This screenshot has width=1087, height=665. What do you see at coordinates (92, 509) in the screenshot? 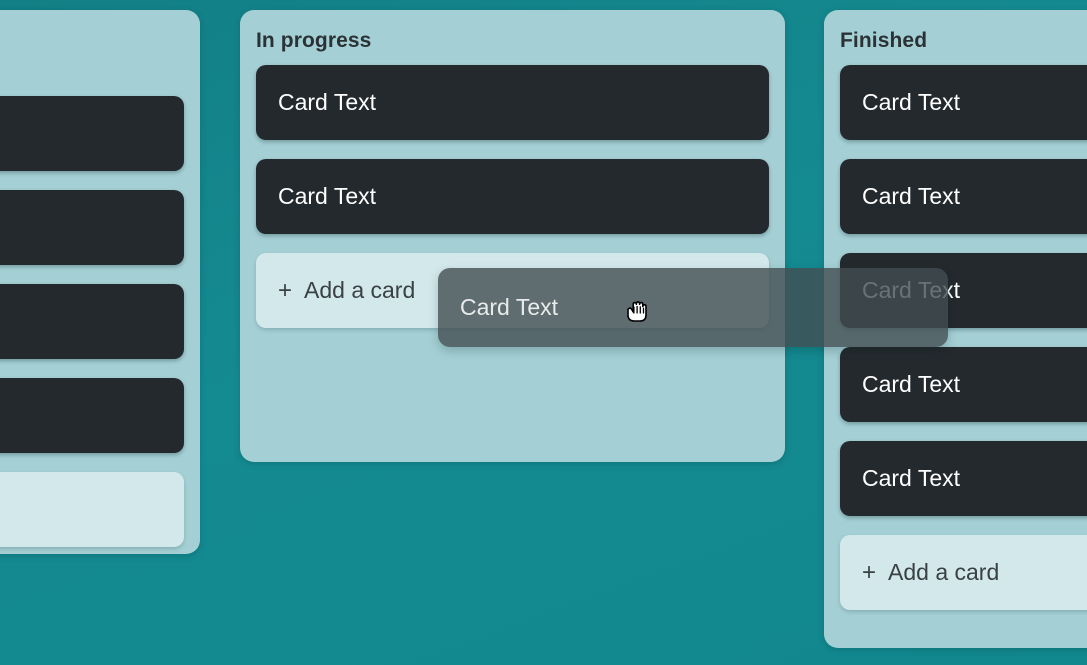
I see `add-card-button: +` at bounding box center [92, 509].